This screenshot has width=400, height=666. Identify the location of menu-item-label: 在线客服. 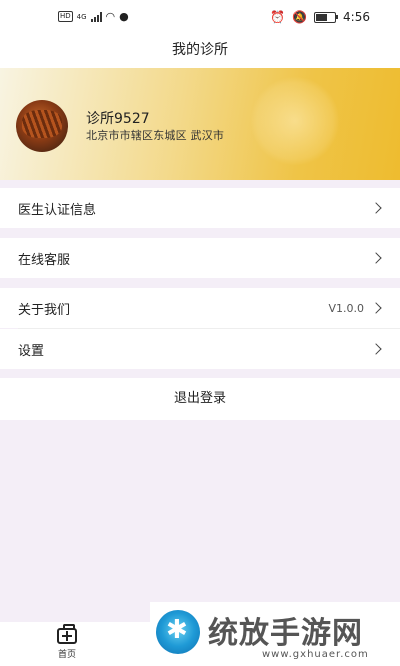
(44, 260).